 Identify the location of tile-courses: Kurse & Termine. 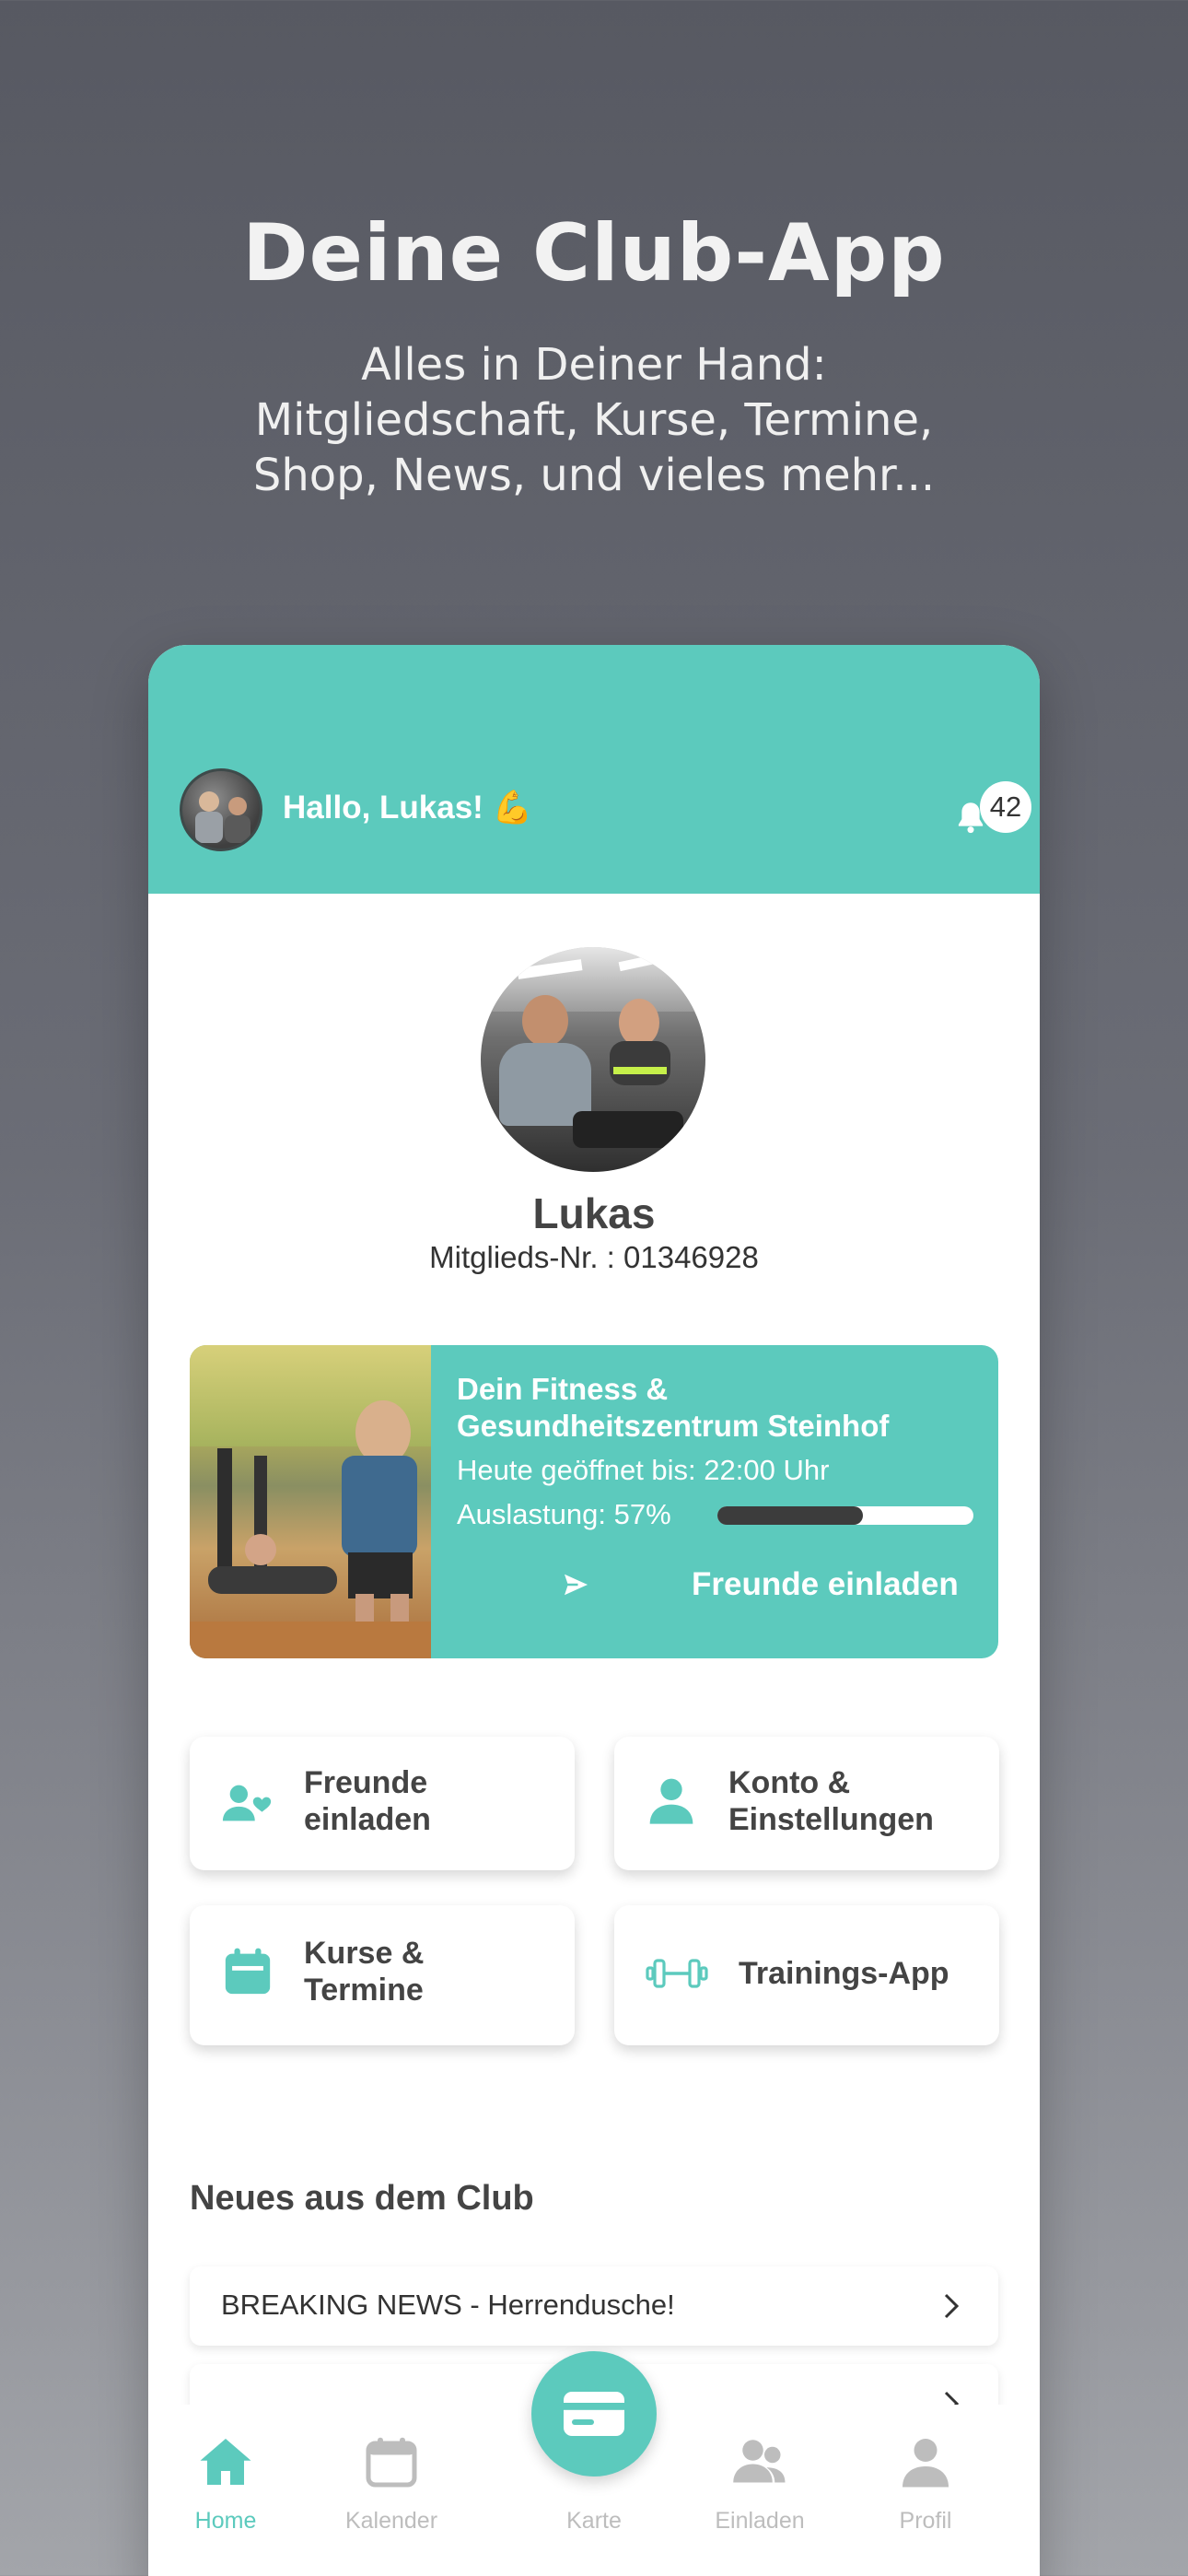
(382, 1975).